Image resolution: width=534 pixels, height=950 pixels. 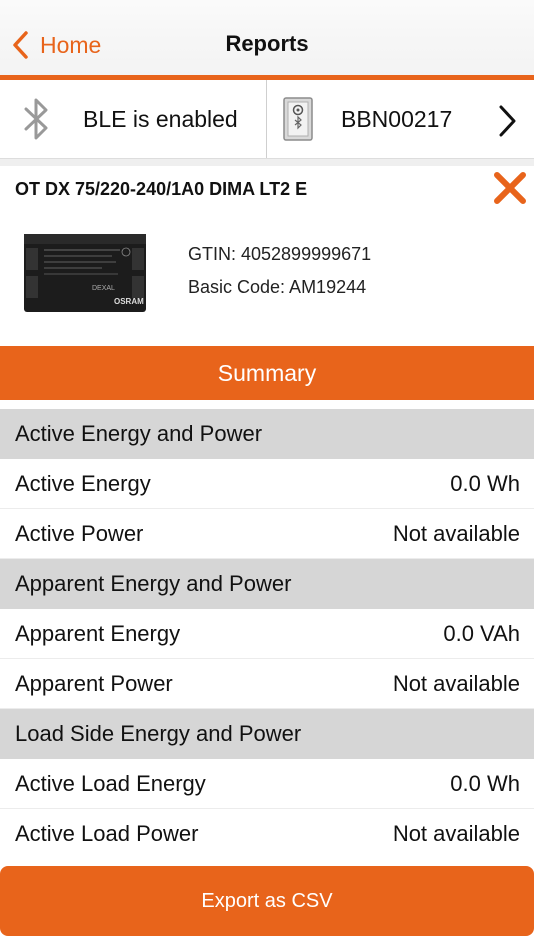 I want to click on summary-header: Summary, so click(x=267, y=373).